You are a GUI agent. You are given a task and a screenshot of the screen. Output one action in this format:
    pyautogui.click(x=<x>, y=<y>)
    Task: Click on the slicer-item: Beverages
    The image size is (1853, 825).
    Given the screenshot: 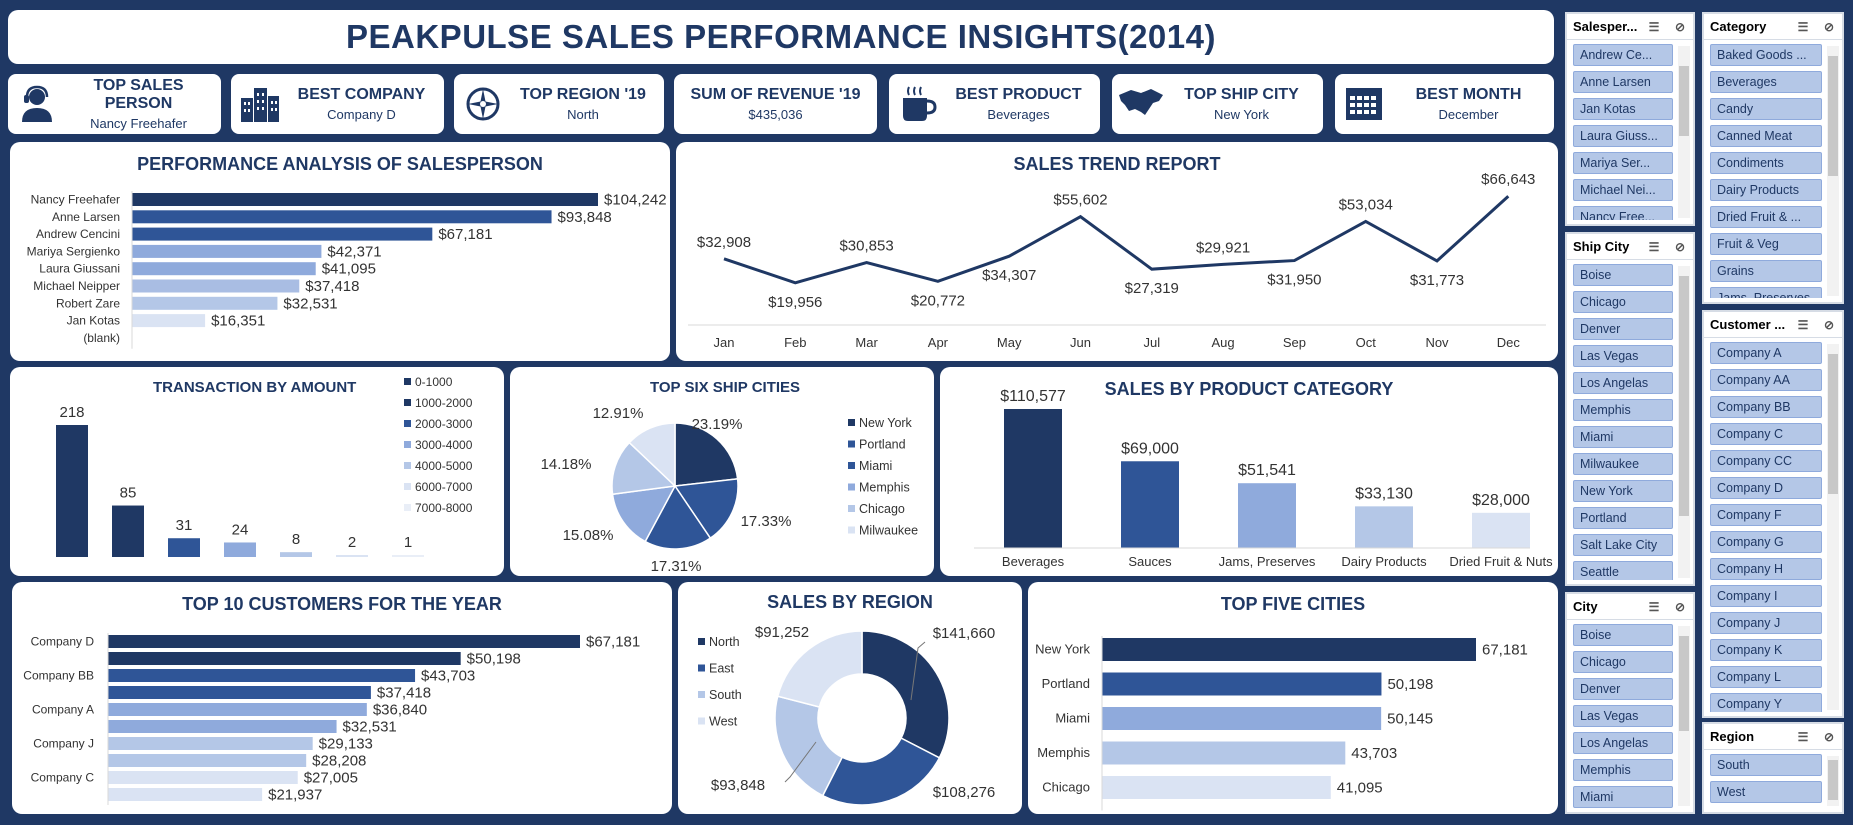 What is the action you would take?
    pyautogui.click(x=1766, y=82)
    